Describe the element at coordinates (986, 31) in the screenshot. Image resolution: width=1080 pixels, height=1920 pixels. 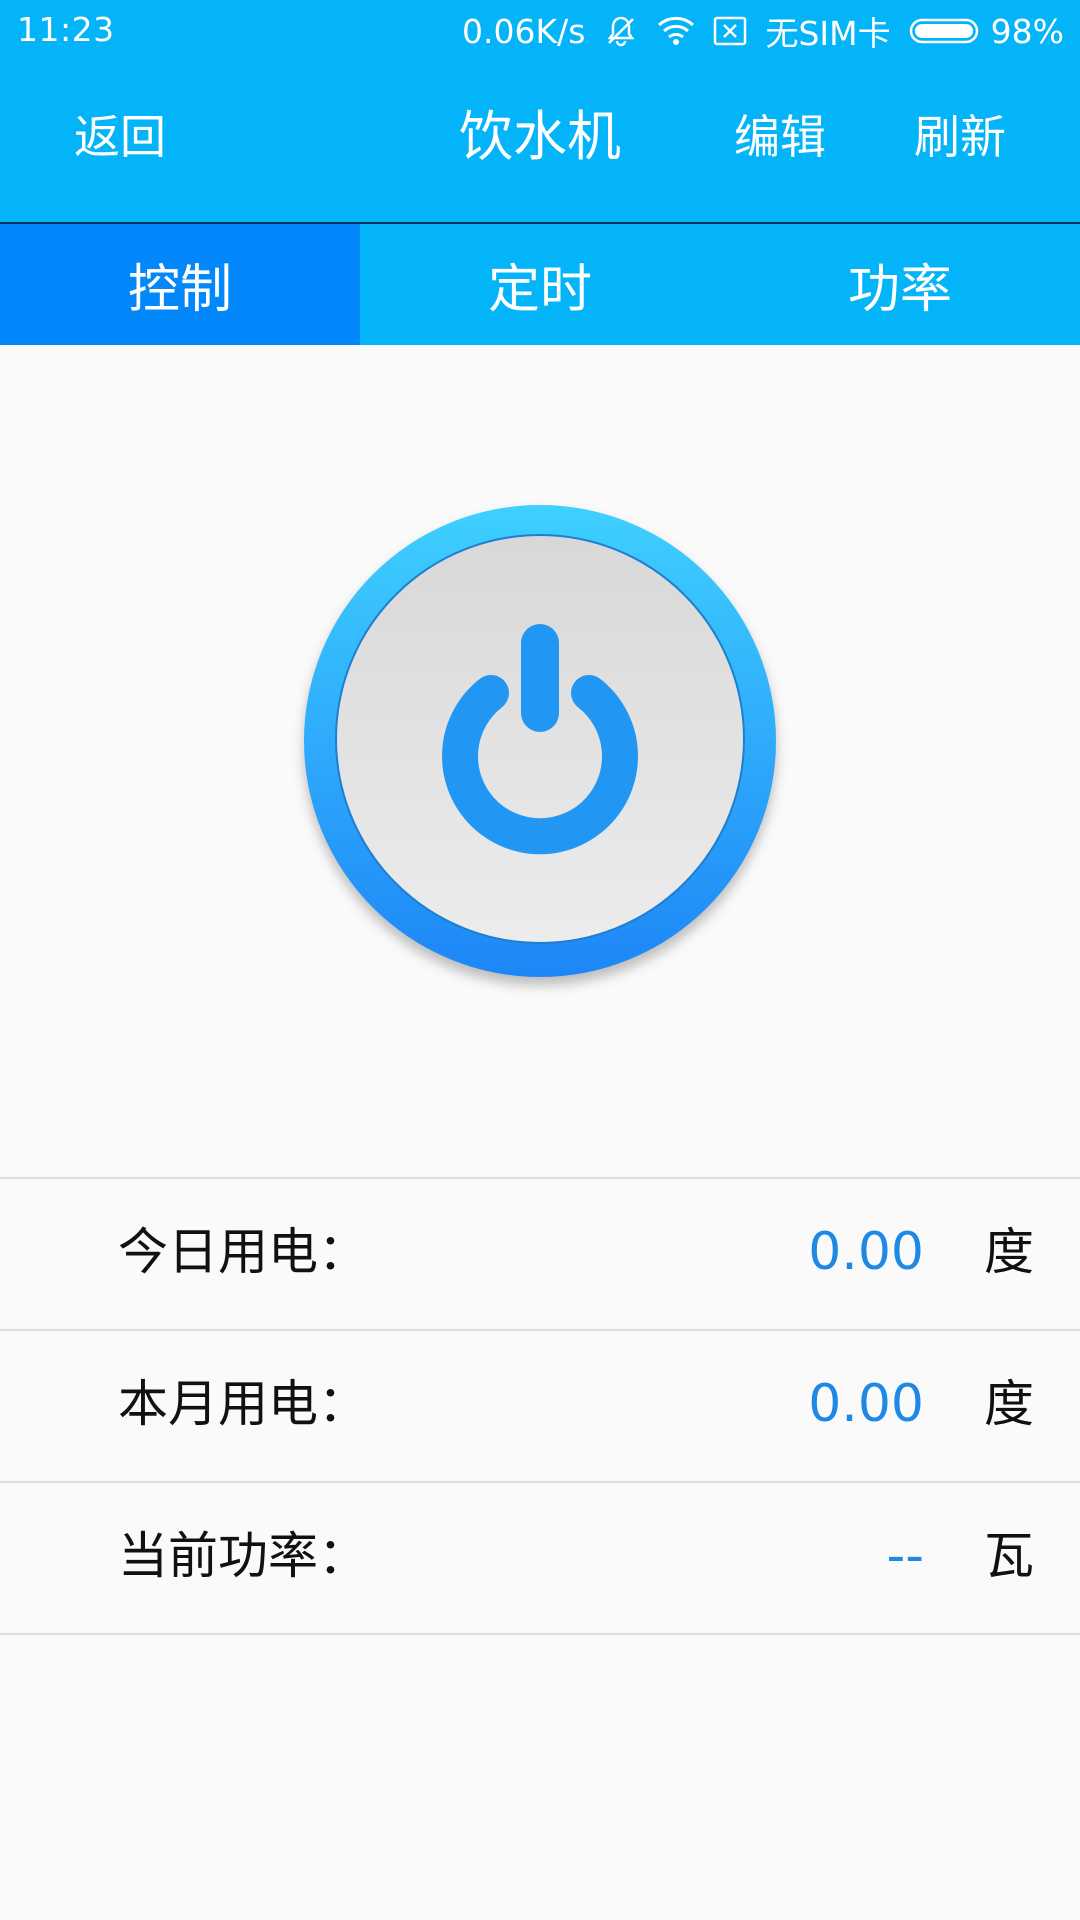
I see `battery: 98%` at that location.